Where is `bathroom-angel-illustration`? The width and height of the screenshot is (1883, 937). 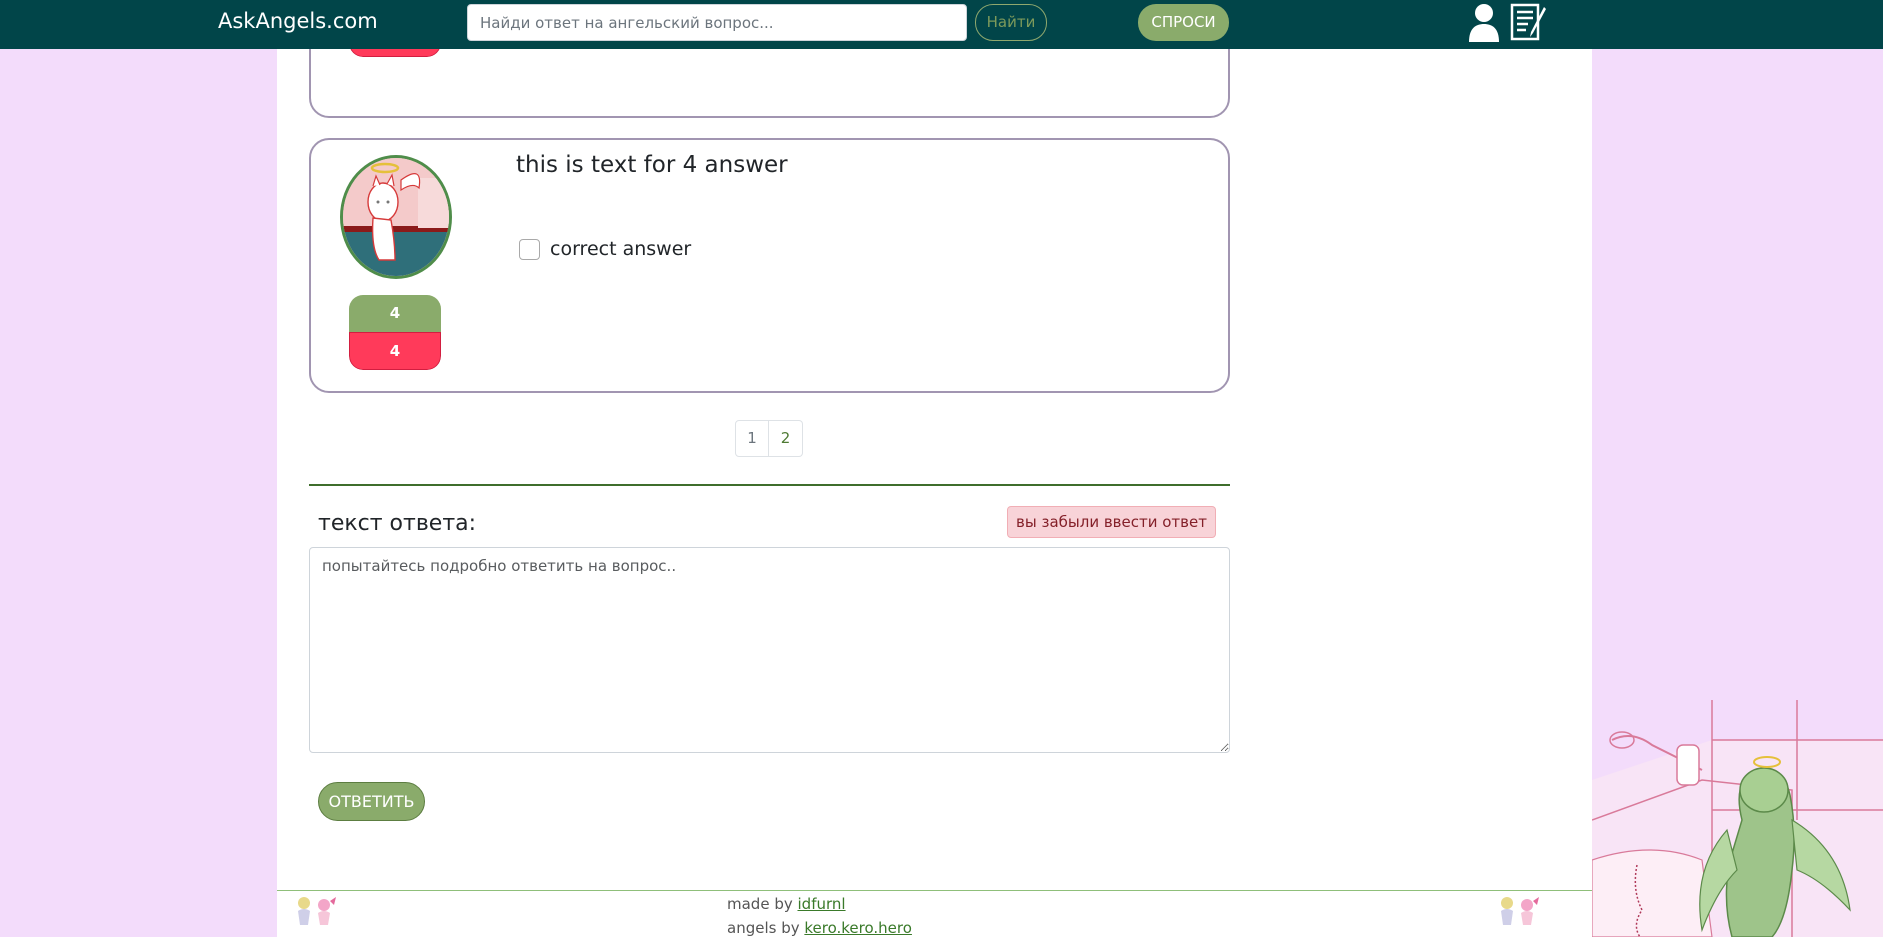 bathroom-angel-illustration is located at coordinates (1737, 818).